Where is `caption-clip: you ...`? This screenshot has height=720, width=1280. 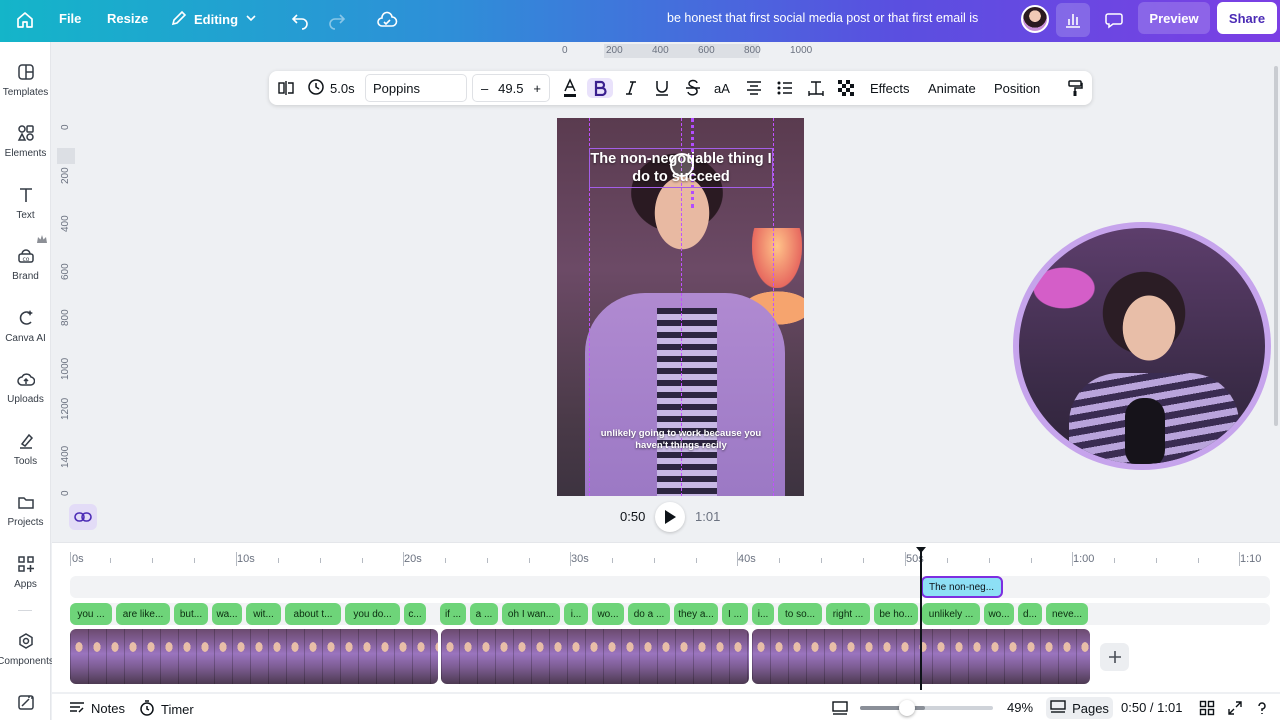 caption-clip: you ... is located at coordinates (91, 614).